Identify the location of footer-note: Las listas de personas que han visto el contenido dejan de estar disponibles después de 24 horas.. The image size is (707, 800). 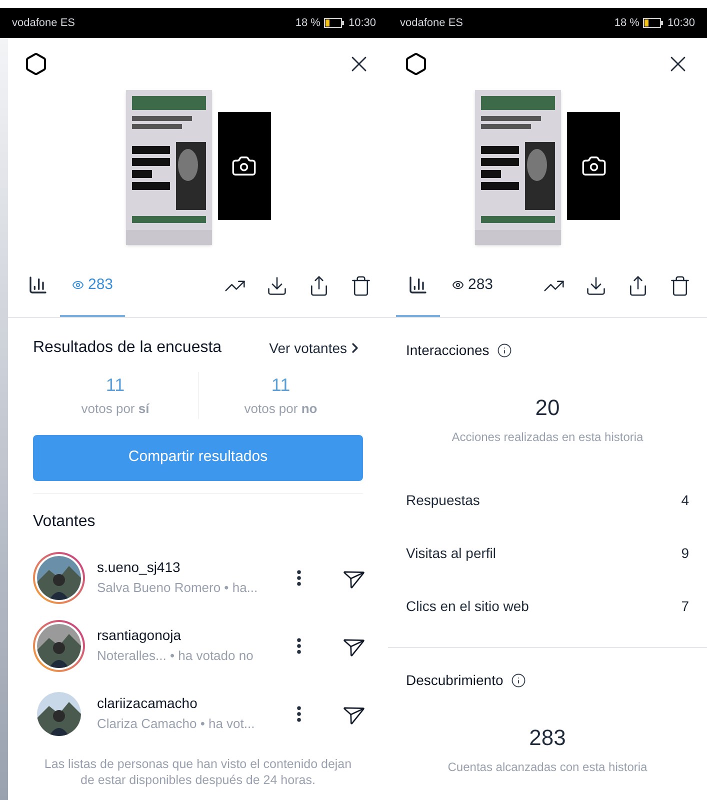
(198, 772).